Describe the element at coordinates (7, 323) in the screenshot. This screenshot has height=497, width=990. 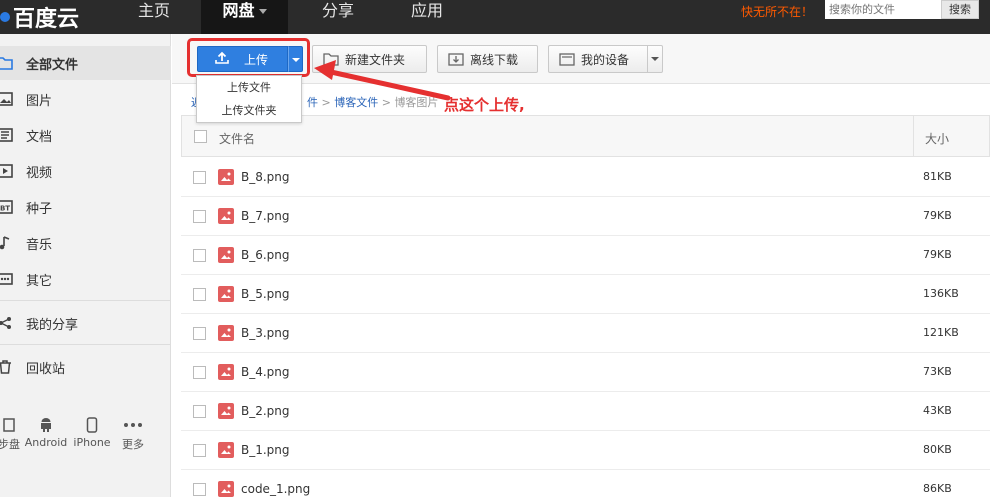
I see `share-icon` at that location.